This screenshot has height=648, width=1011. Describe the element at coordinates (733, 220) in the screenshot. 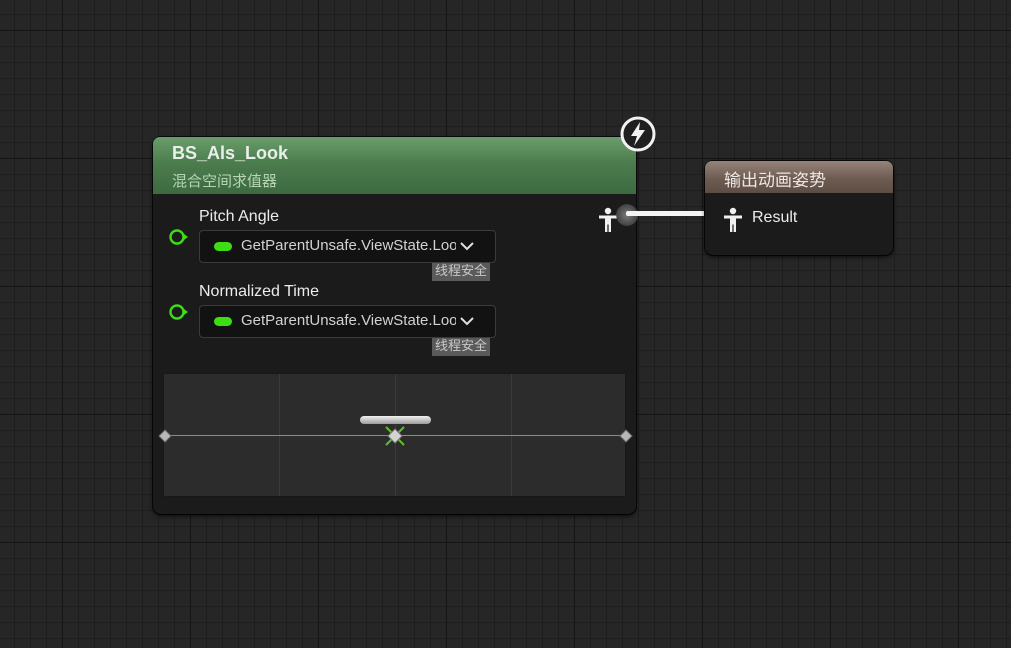

I see `pose-input-pin-icon` at that location.